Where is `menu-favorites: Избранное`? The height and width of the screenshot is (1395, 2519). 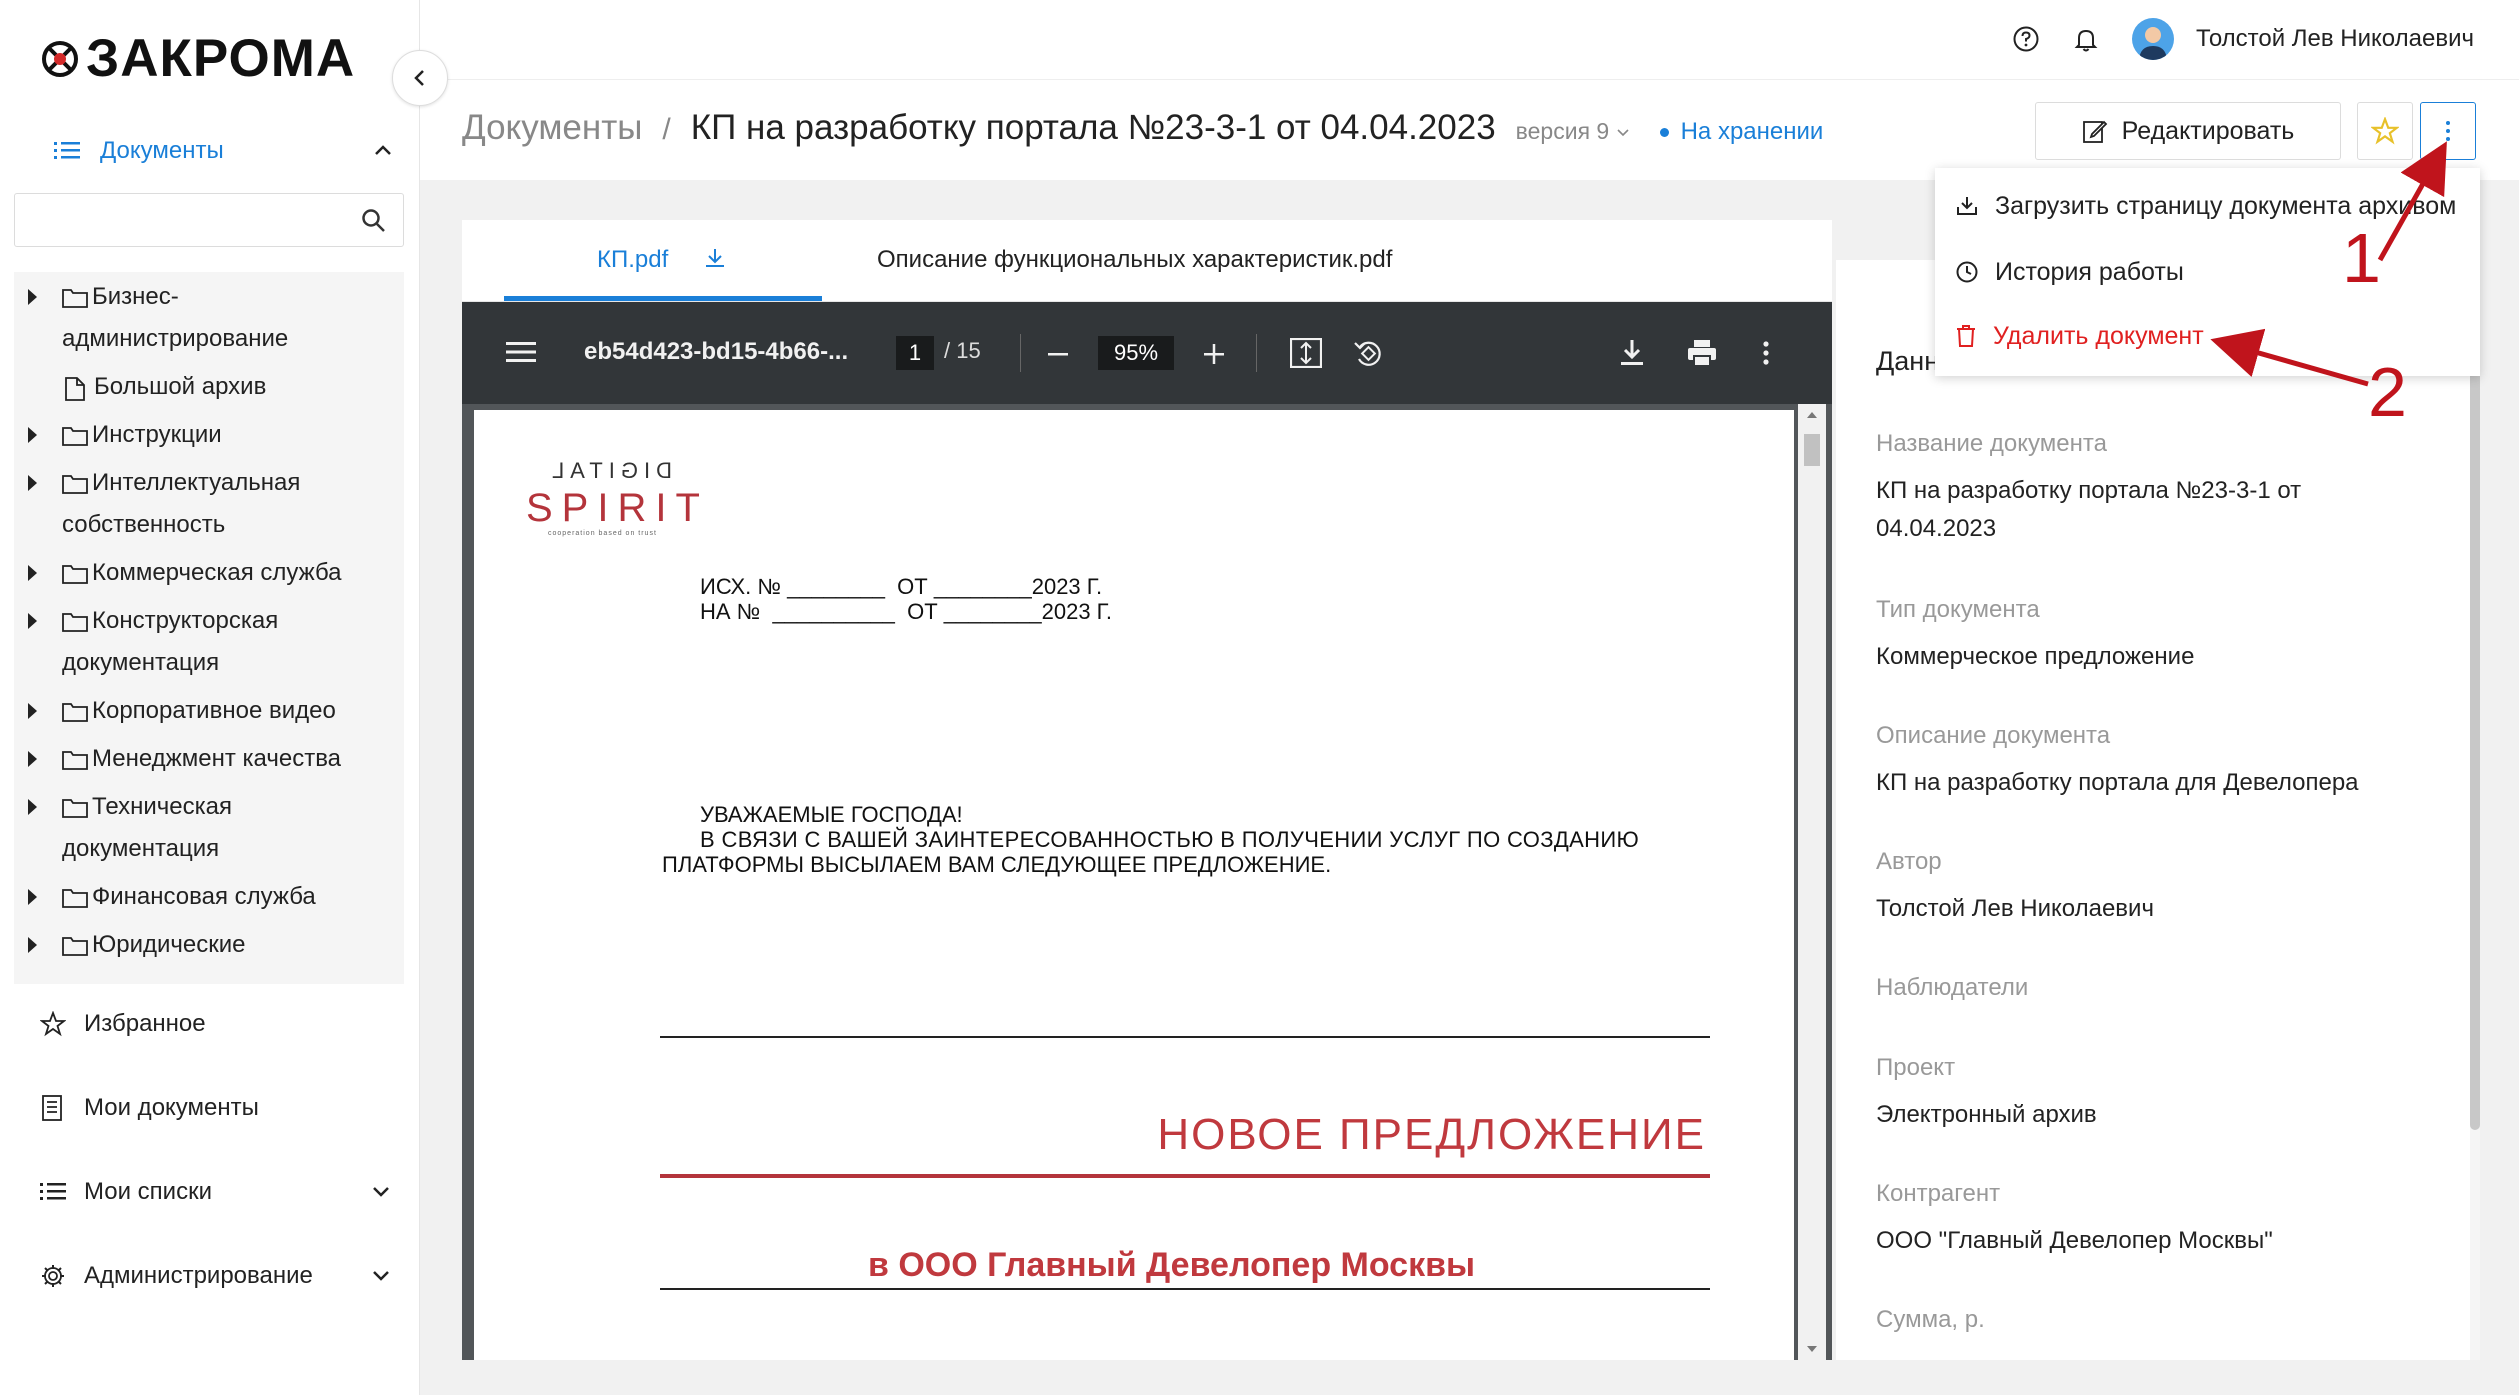 menu-favorites: Избранное is located at coordinates (220, 1024).